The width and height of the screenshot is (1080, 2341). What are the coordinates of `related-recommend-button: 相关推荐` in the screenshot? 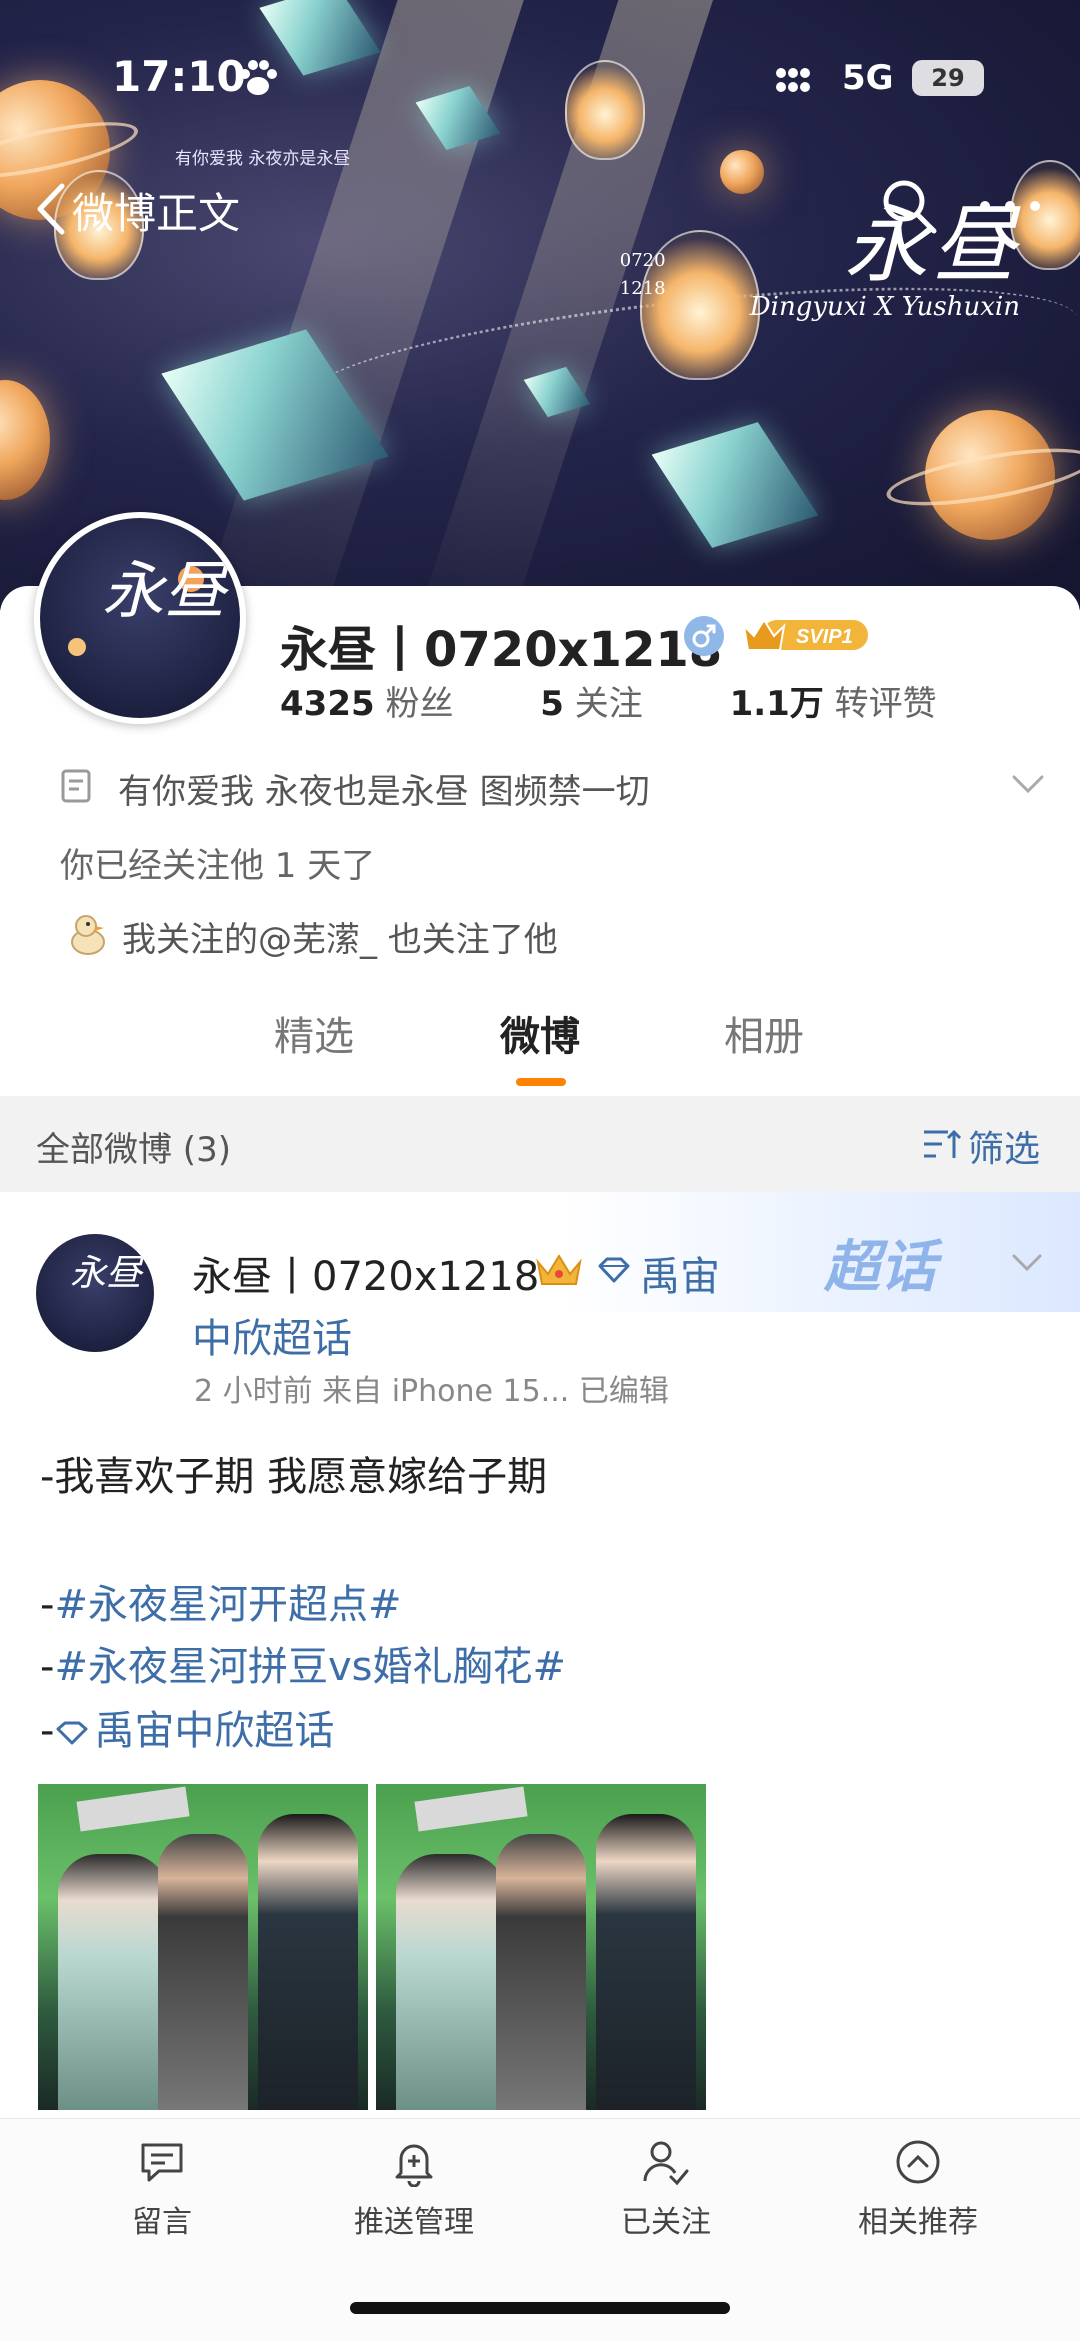 It's located at (918, 2189).